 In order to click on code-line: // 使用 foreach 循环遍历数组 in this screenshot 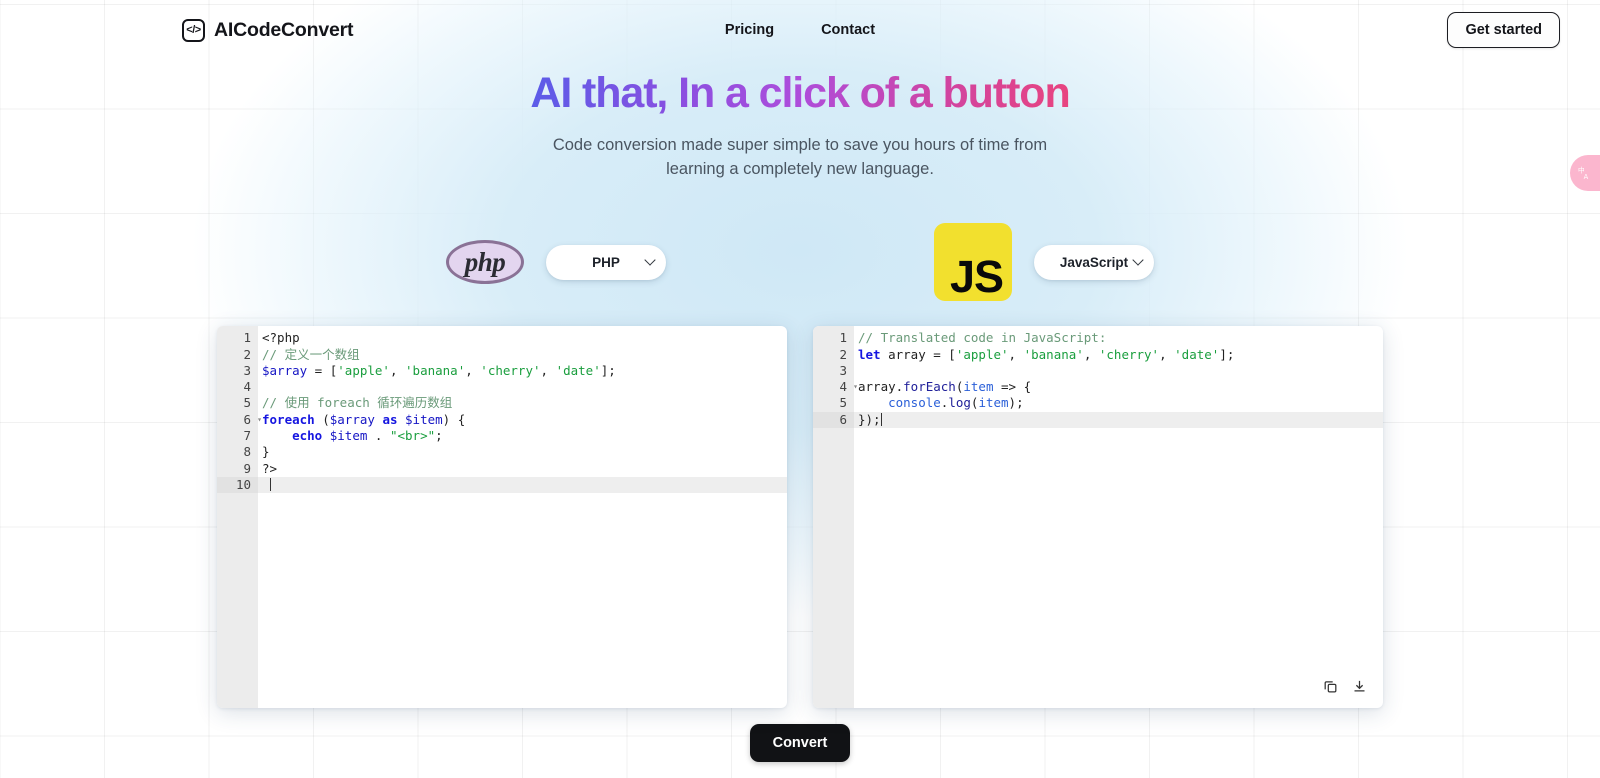, I will do `click(357, 403)`.